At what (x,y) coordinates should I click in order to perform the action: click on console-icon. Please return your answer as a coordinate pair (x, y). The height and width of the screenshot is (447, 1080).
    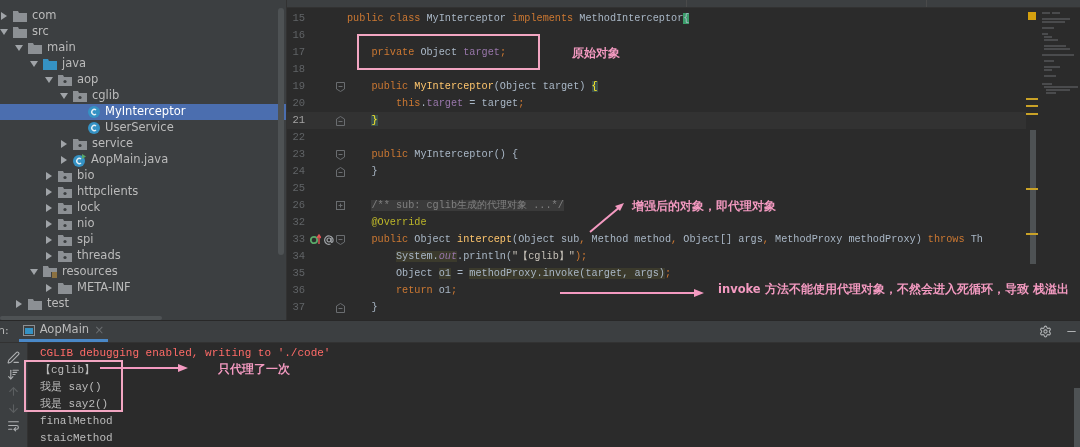
    Looking at the image, I should click on (28, 330).